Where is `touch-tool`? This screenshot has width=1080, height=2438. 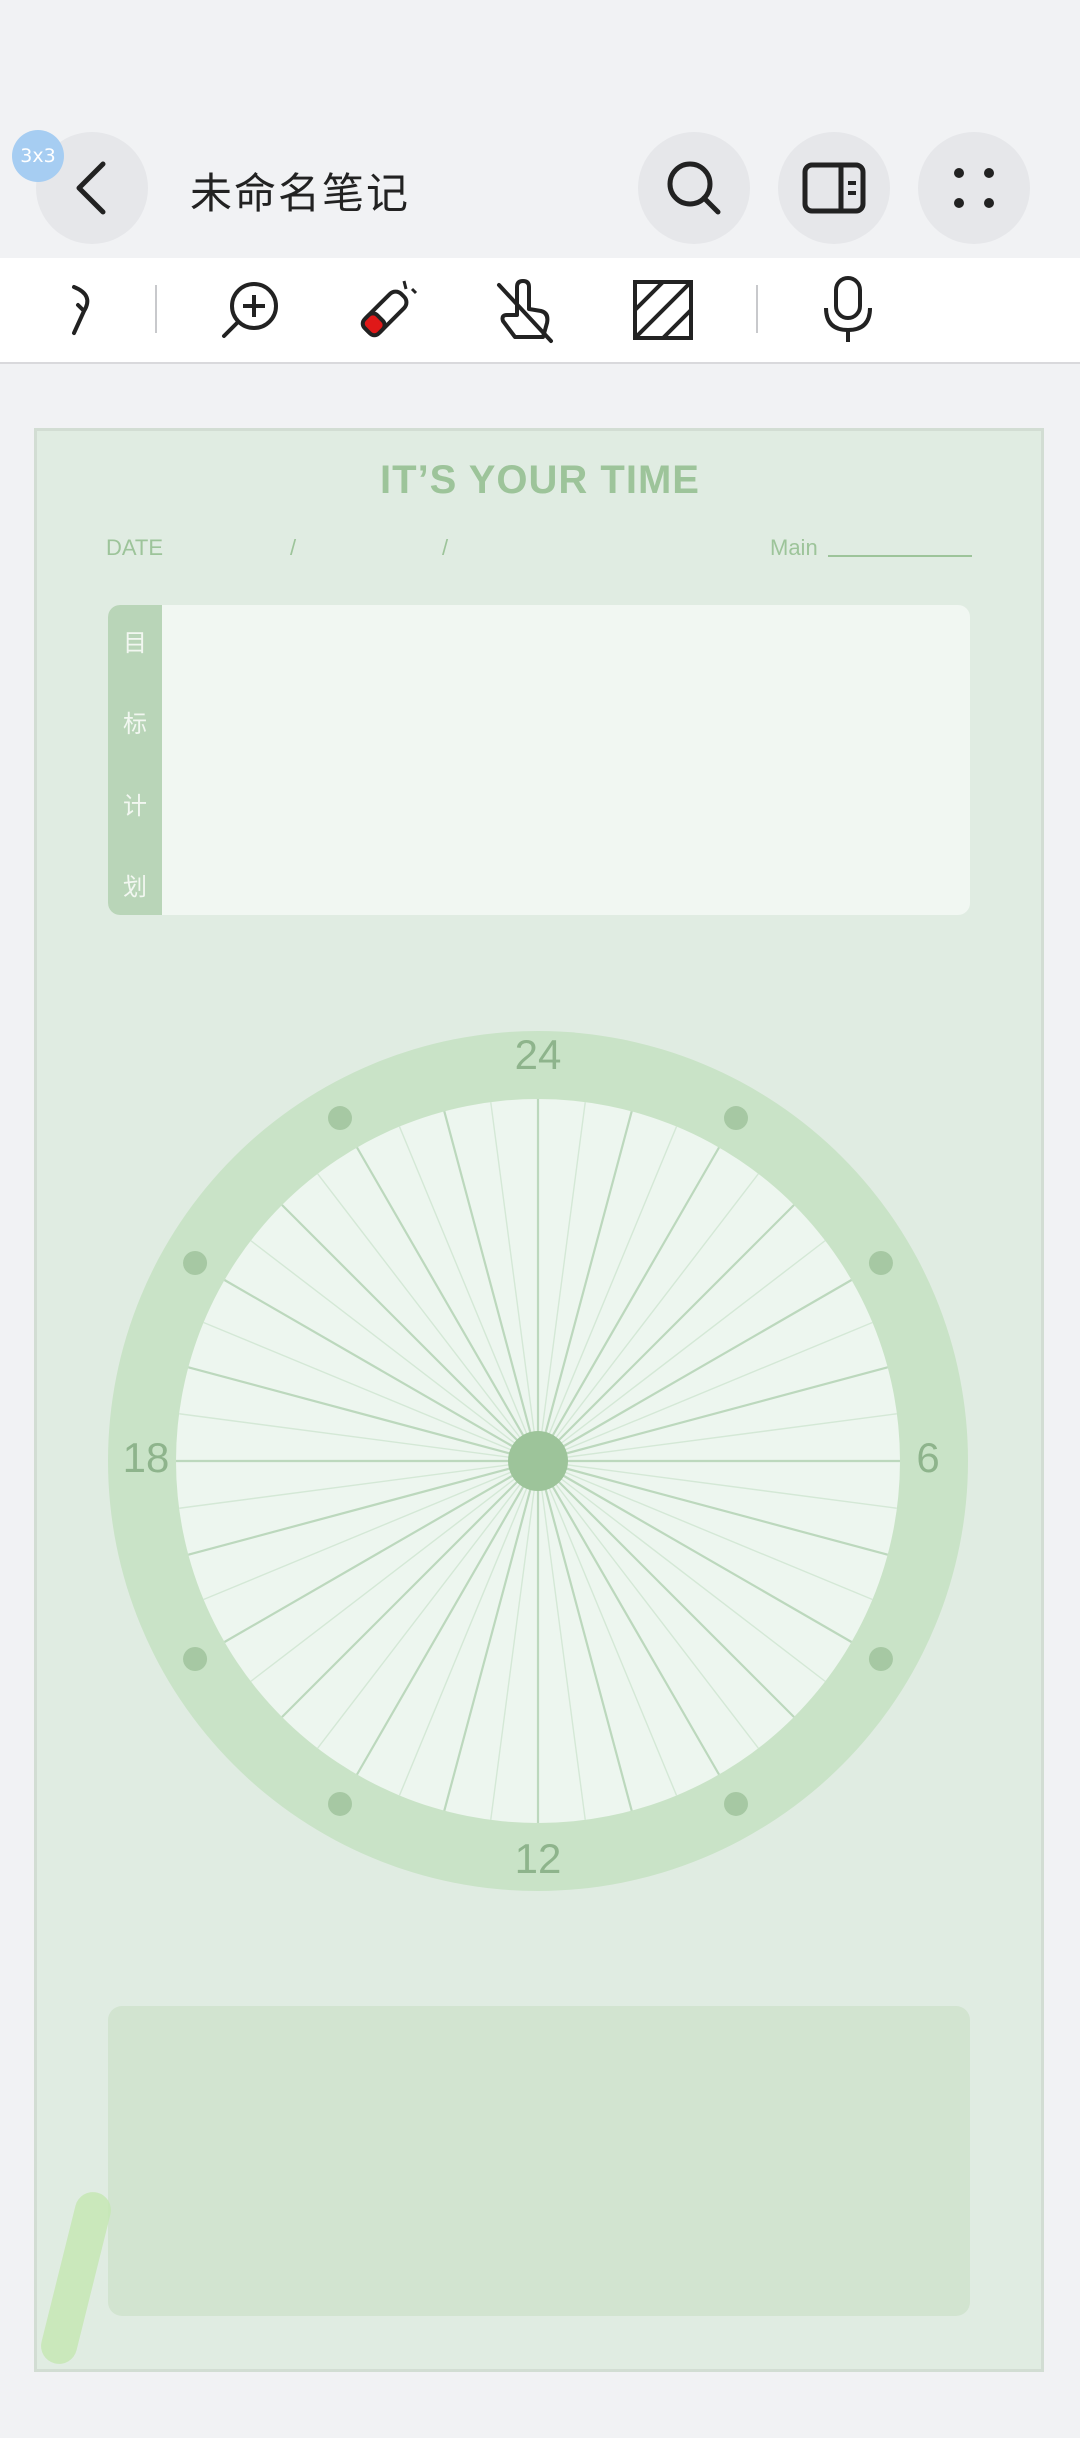
touch-tool is located at coordinates (525, 310).